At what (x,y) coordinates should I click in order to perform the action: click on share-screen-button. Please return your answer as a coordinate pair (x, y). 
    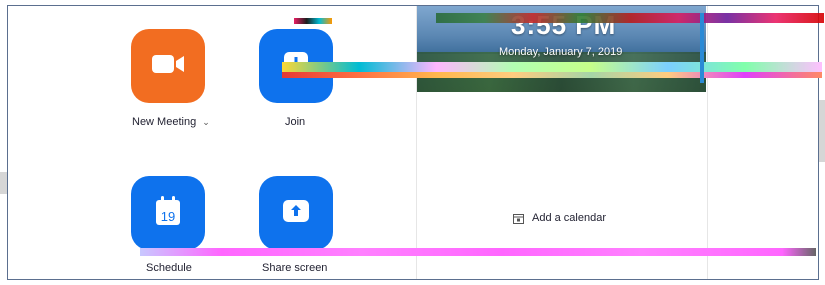
    Looking at the image, I should click on (296, 213).